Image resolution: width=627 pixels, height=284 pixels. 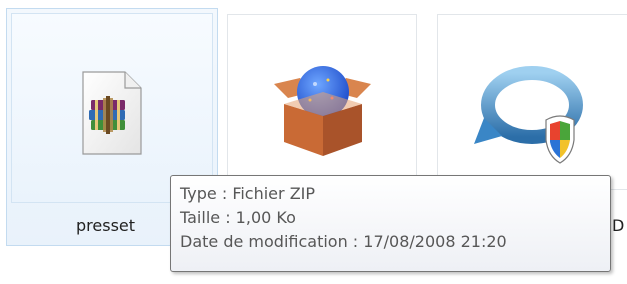 I want to click on file-name-label: presset, so click(x=106, y=225).